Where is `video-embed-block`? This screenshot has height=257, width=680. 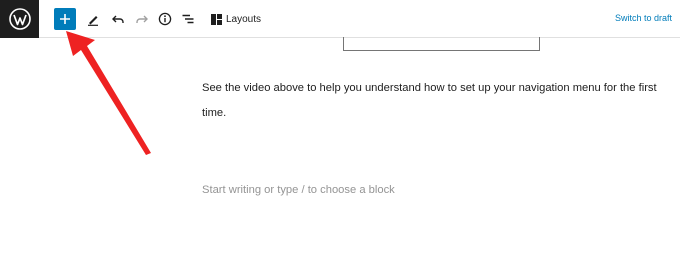
video-embed-block is located at coordinates (441, 44).